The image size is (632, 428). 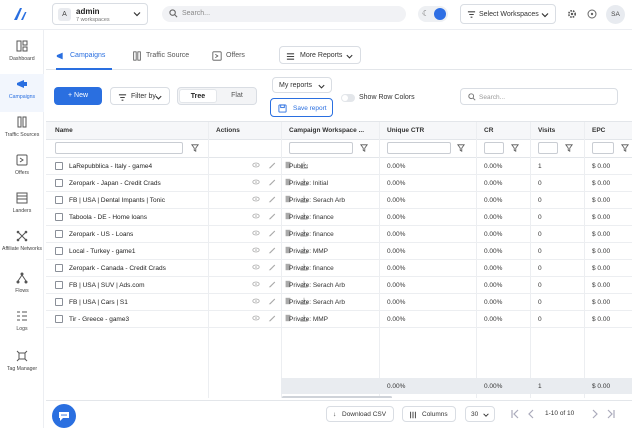 What do you see at coordinates (198, 96) in the screenshot?
I see `view-tree-option: Tree` at bounding box center [198, 96].